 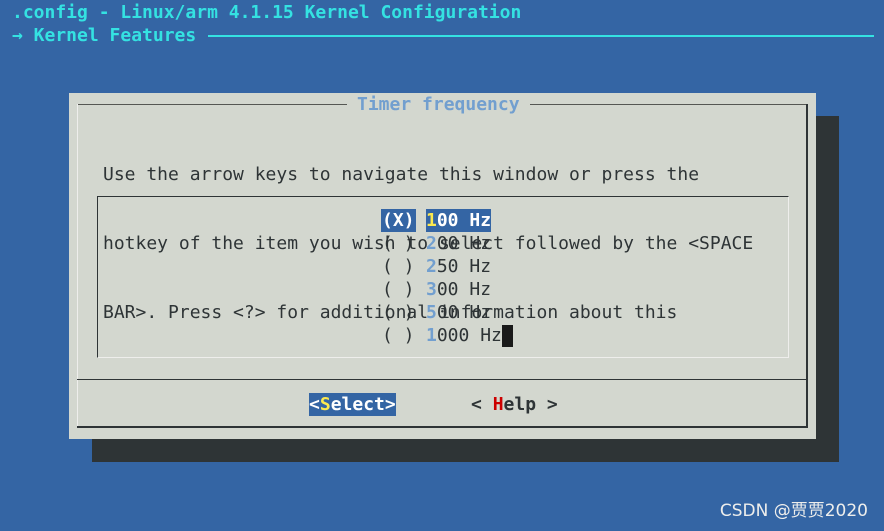 I want to click on option-100hz: (X) 100 Hz, so click(x=447, y=220).